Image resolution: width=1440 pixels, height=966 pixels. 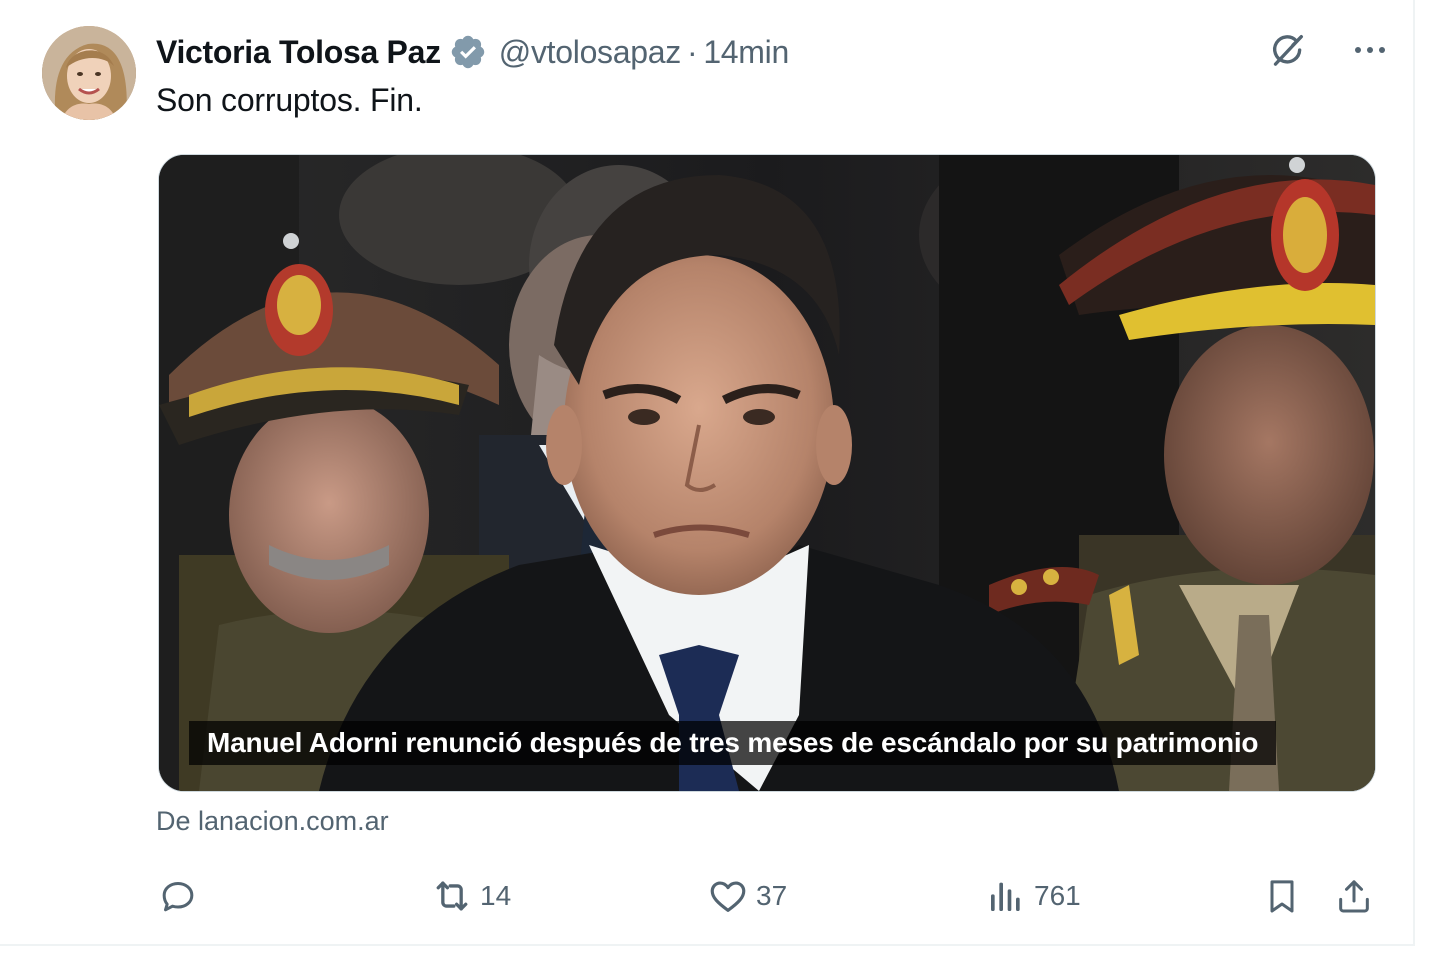 I want to click on views-button: 761, so click(x=1032, y=896).